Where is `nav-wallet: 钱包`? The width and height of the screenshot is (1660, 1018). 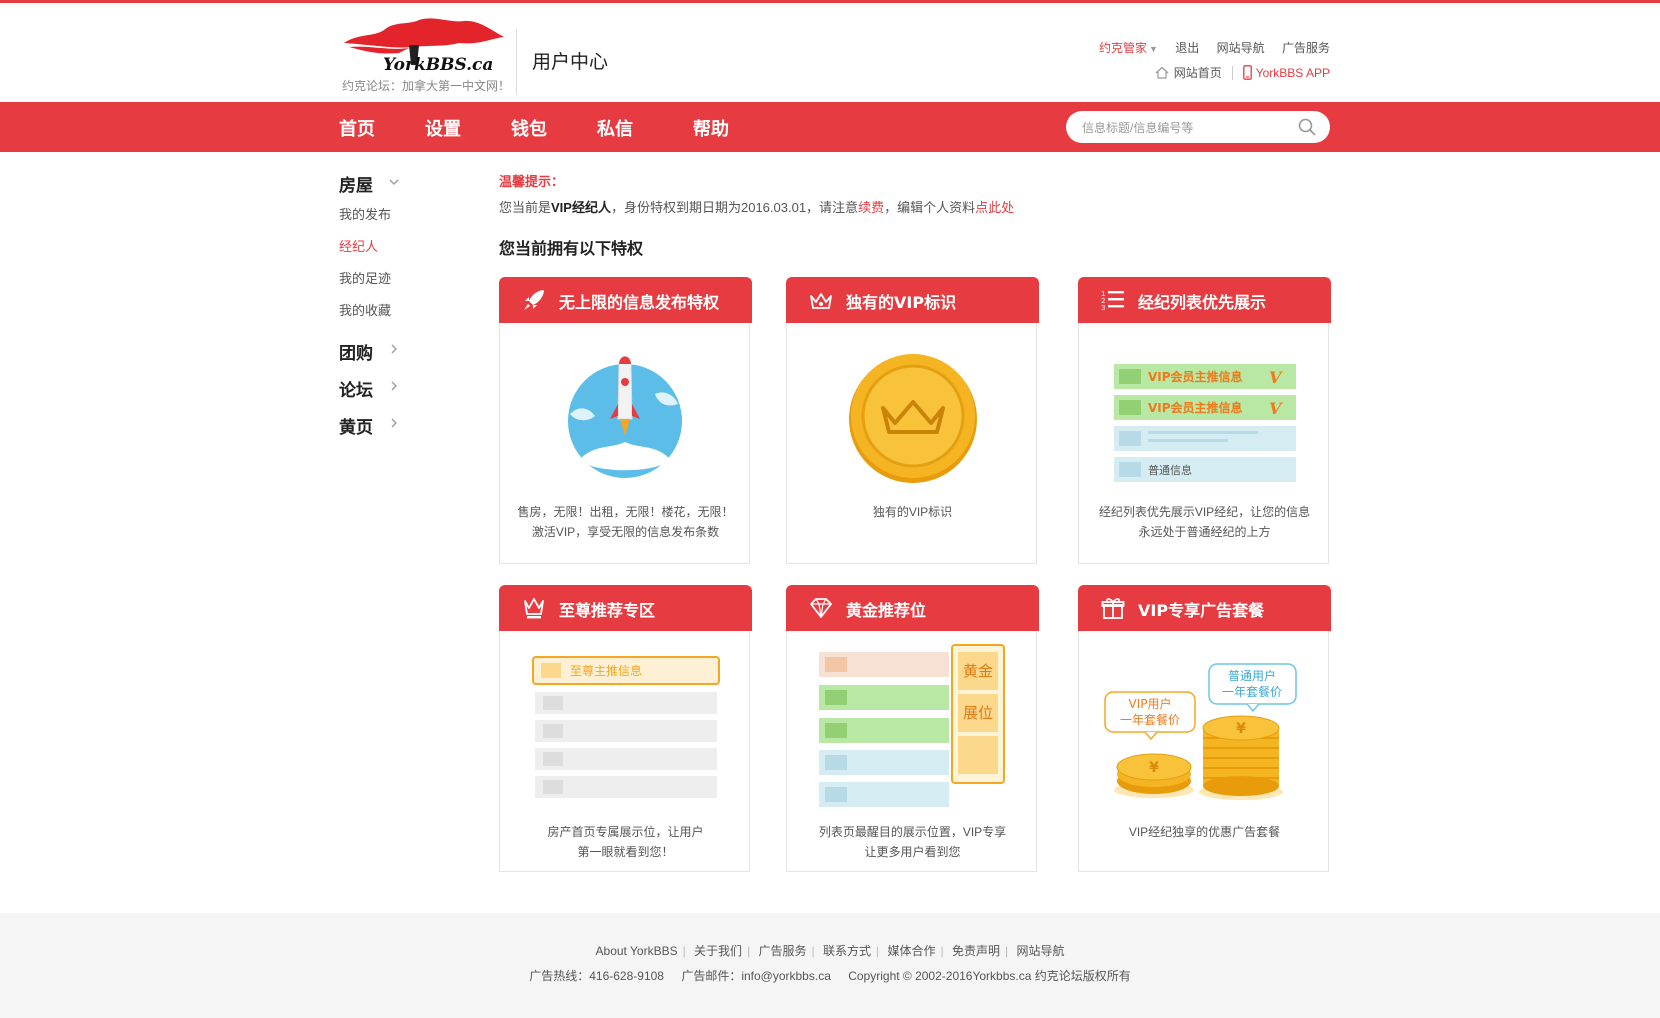 nav-wallet: 钱包 is located at coordinates (529, 128).